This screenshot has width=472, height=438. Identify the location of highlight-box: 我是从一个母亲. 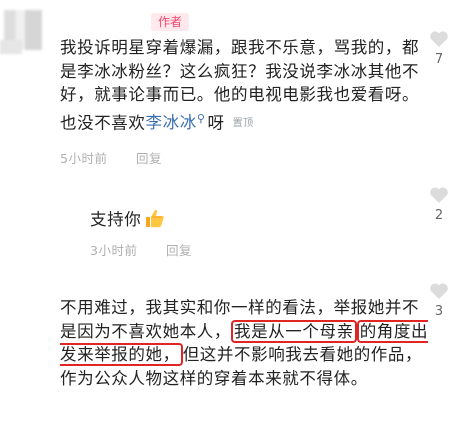
(294, 331).